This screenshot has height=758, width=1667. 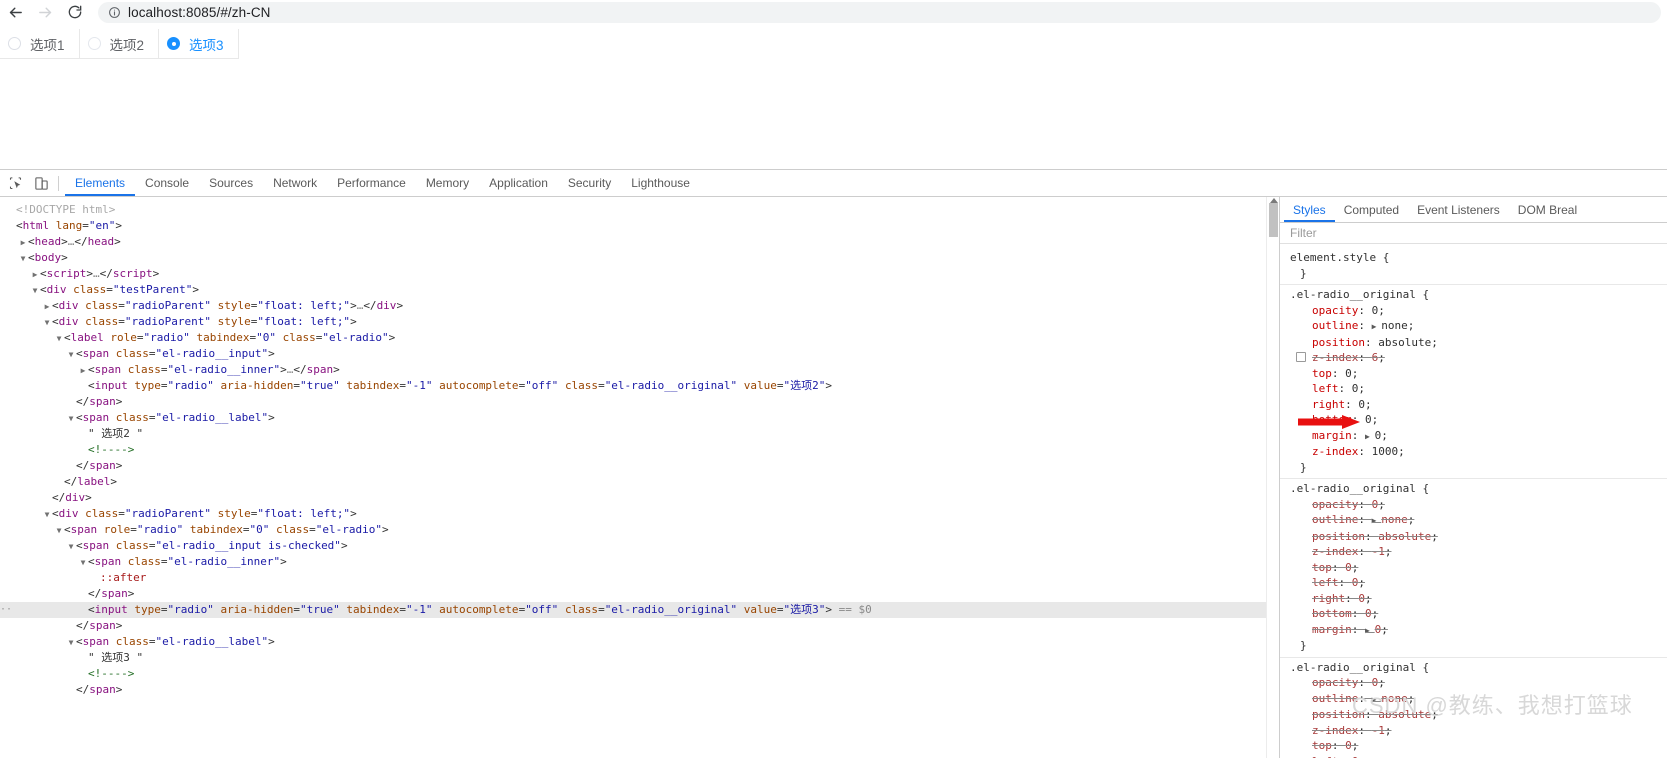 I want to click on scrollbar-thumb, so click(x=1273, y=220).